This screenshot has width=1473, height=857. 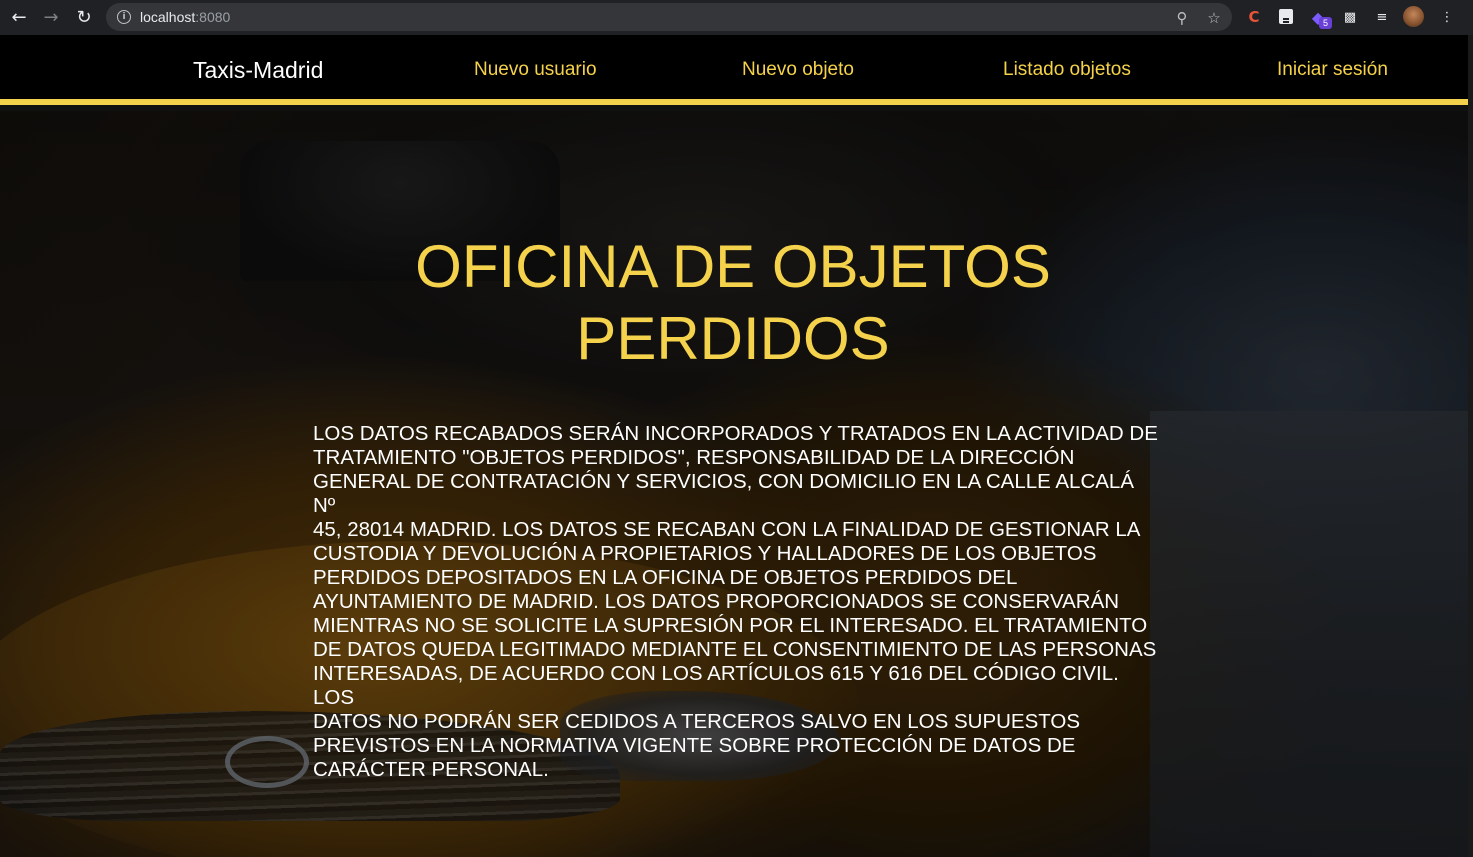 What do you see at coordinates (1286, 16) in the screenshot?
I see `extension-document-icon` at bounding box center [1286, 16].